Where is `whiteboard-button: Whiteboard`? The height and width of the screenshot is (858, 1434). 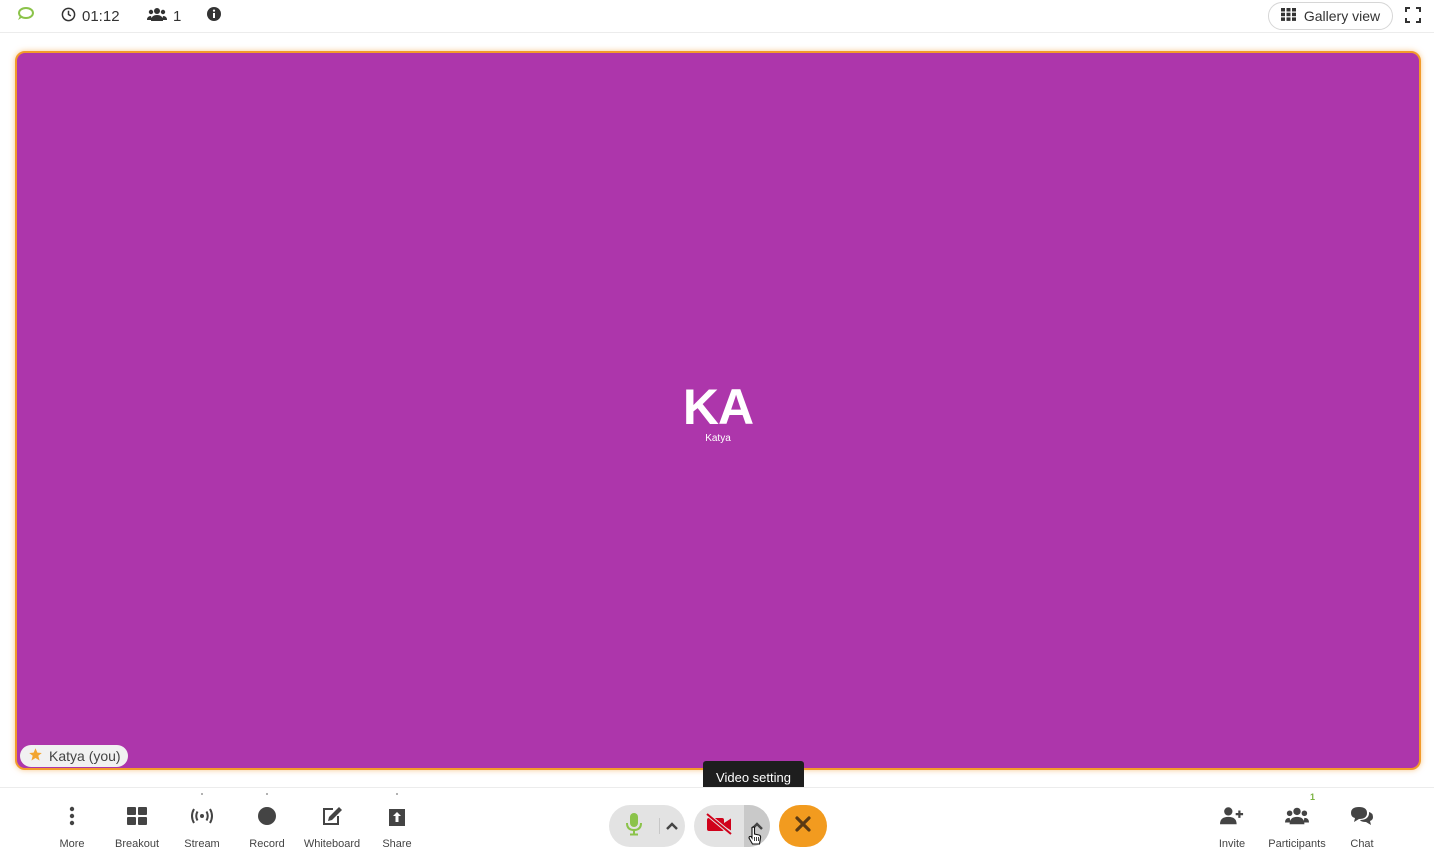 whiteboard-button: Whiteboard is located at coordinates (332, 827).